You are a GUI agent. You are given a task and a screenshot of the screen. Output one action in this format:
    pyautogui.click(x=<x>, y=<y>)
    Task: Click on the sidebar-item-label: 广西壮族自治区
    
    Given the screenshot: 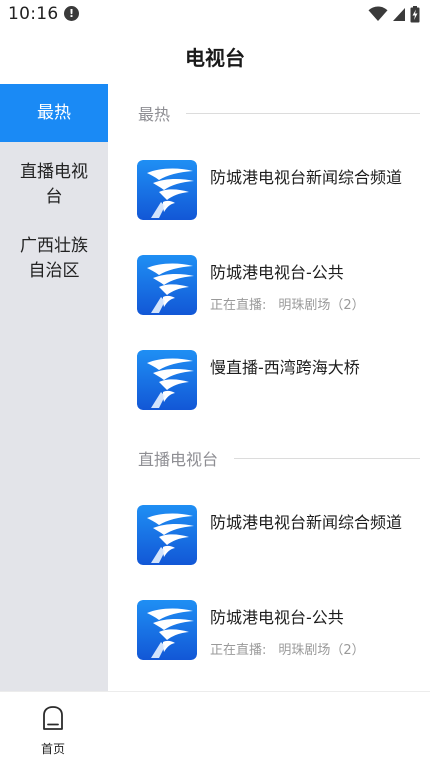 What is the action you would take?
    pyautogui.click(x=54, y=258)
    